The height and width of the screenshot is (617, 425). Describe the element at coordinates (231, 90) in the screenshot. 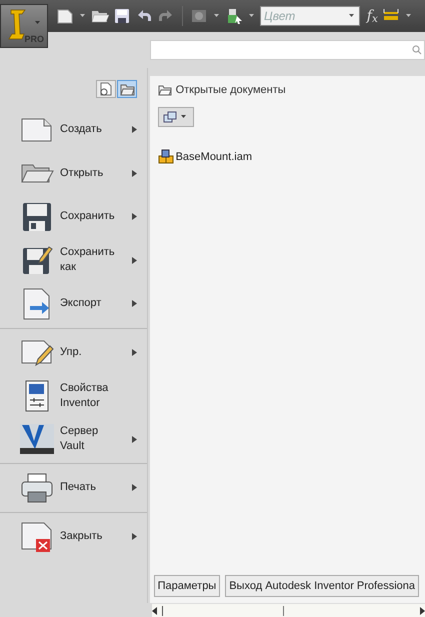

I see `panel-heading: Открытые документы` at that location.